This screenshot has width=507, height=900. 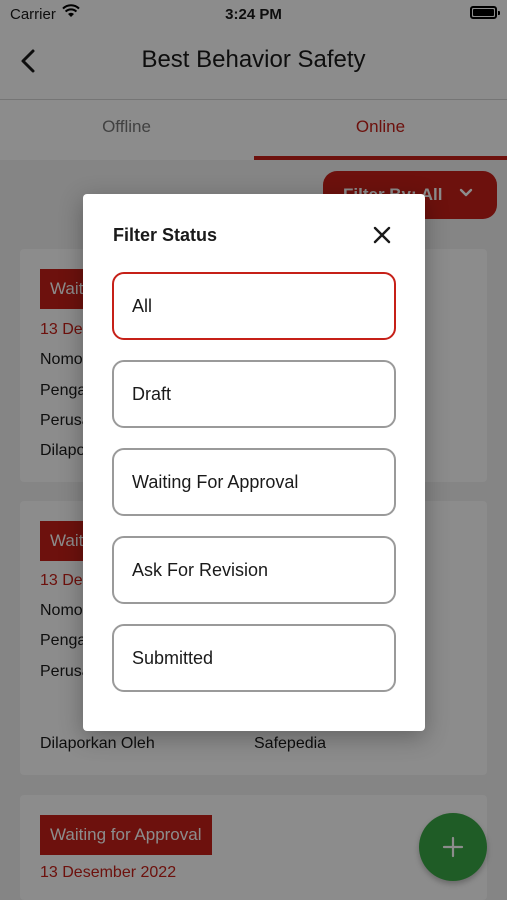 What do you see at coordinates (254, 306) in the screenshot?
I see `filter-option-all: All` at bounding box center [254, 306].